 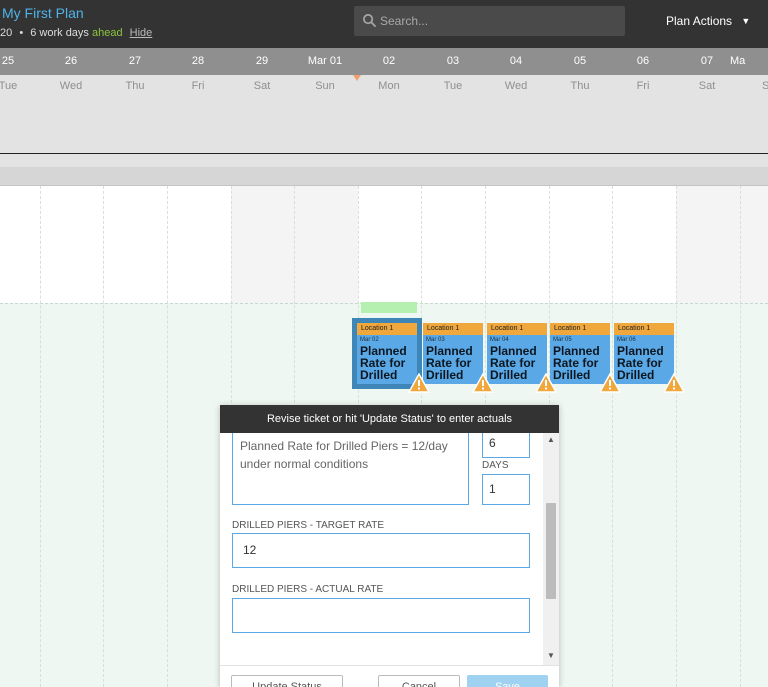 I want to click on date-cell: 29, so click(x=262, y=61).